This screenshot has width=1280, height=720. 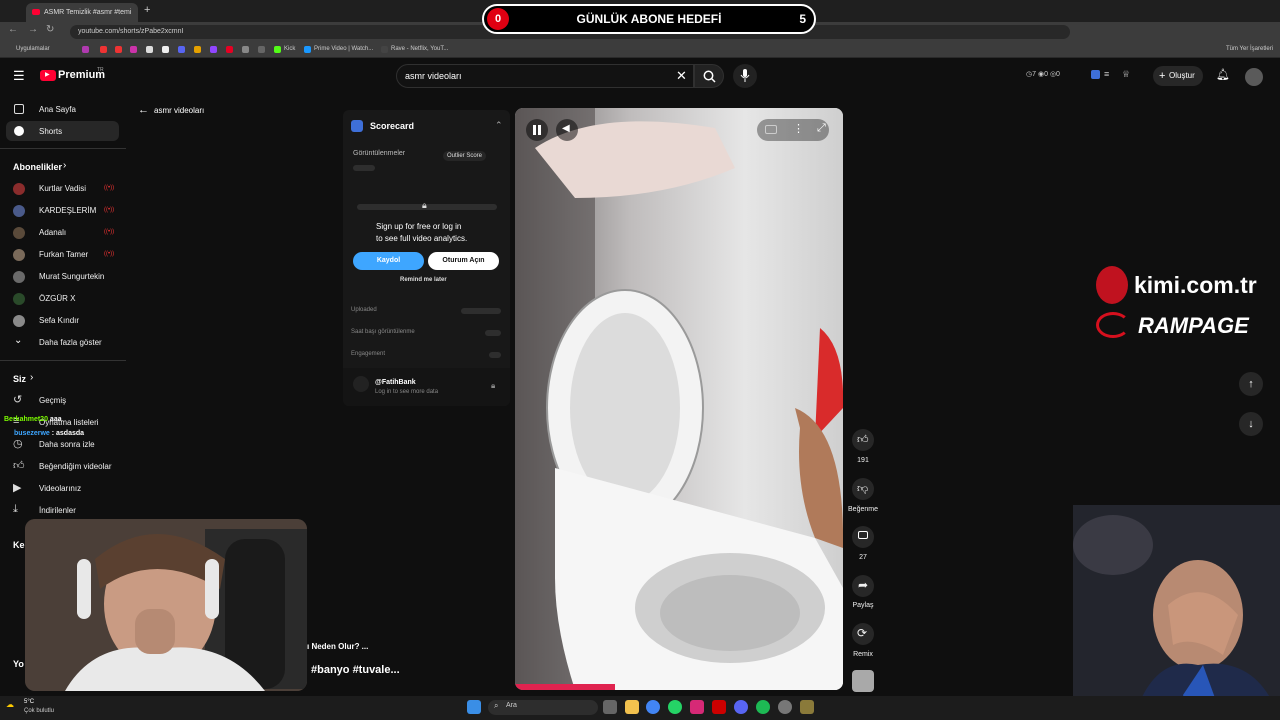 What do you see at coordinates (147, 10) in the screenshot?
I see `new-tab-icon: +` at bounding box center [147, 10].